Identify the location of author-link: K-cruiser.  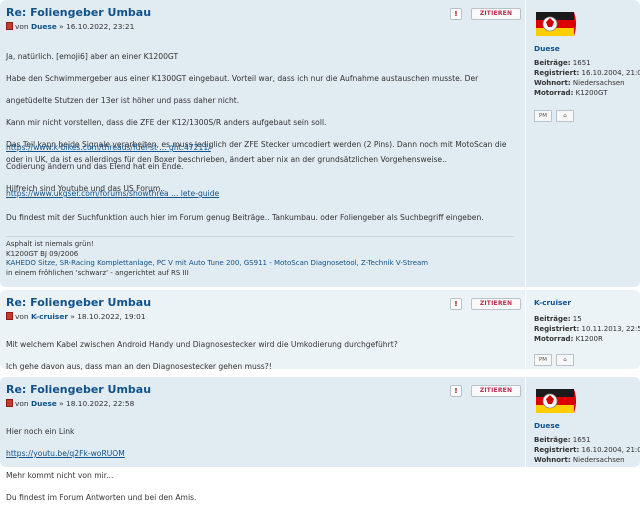
(49, 316).